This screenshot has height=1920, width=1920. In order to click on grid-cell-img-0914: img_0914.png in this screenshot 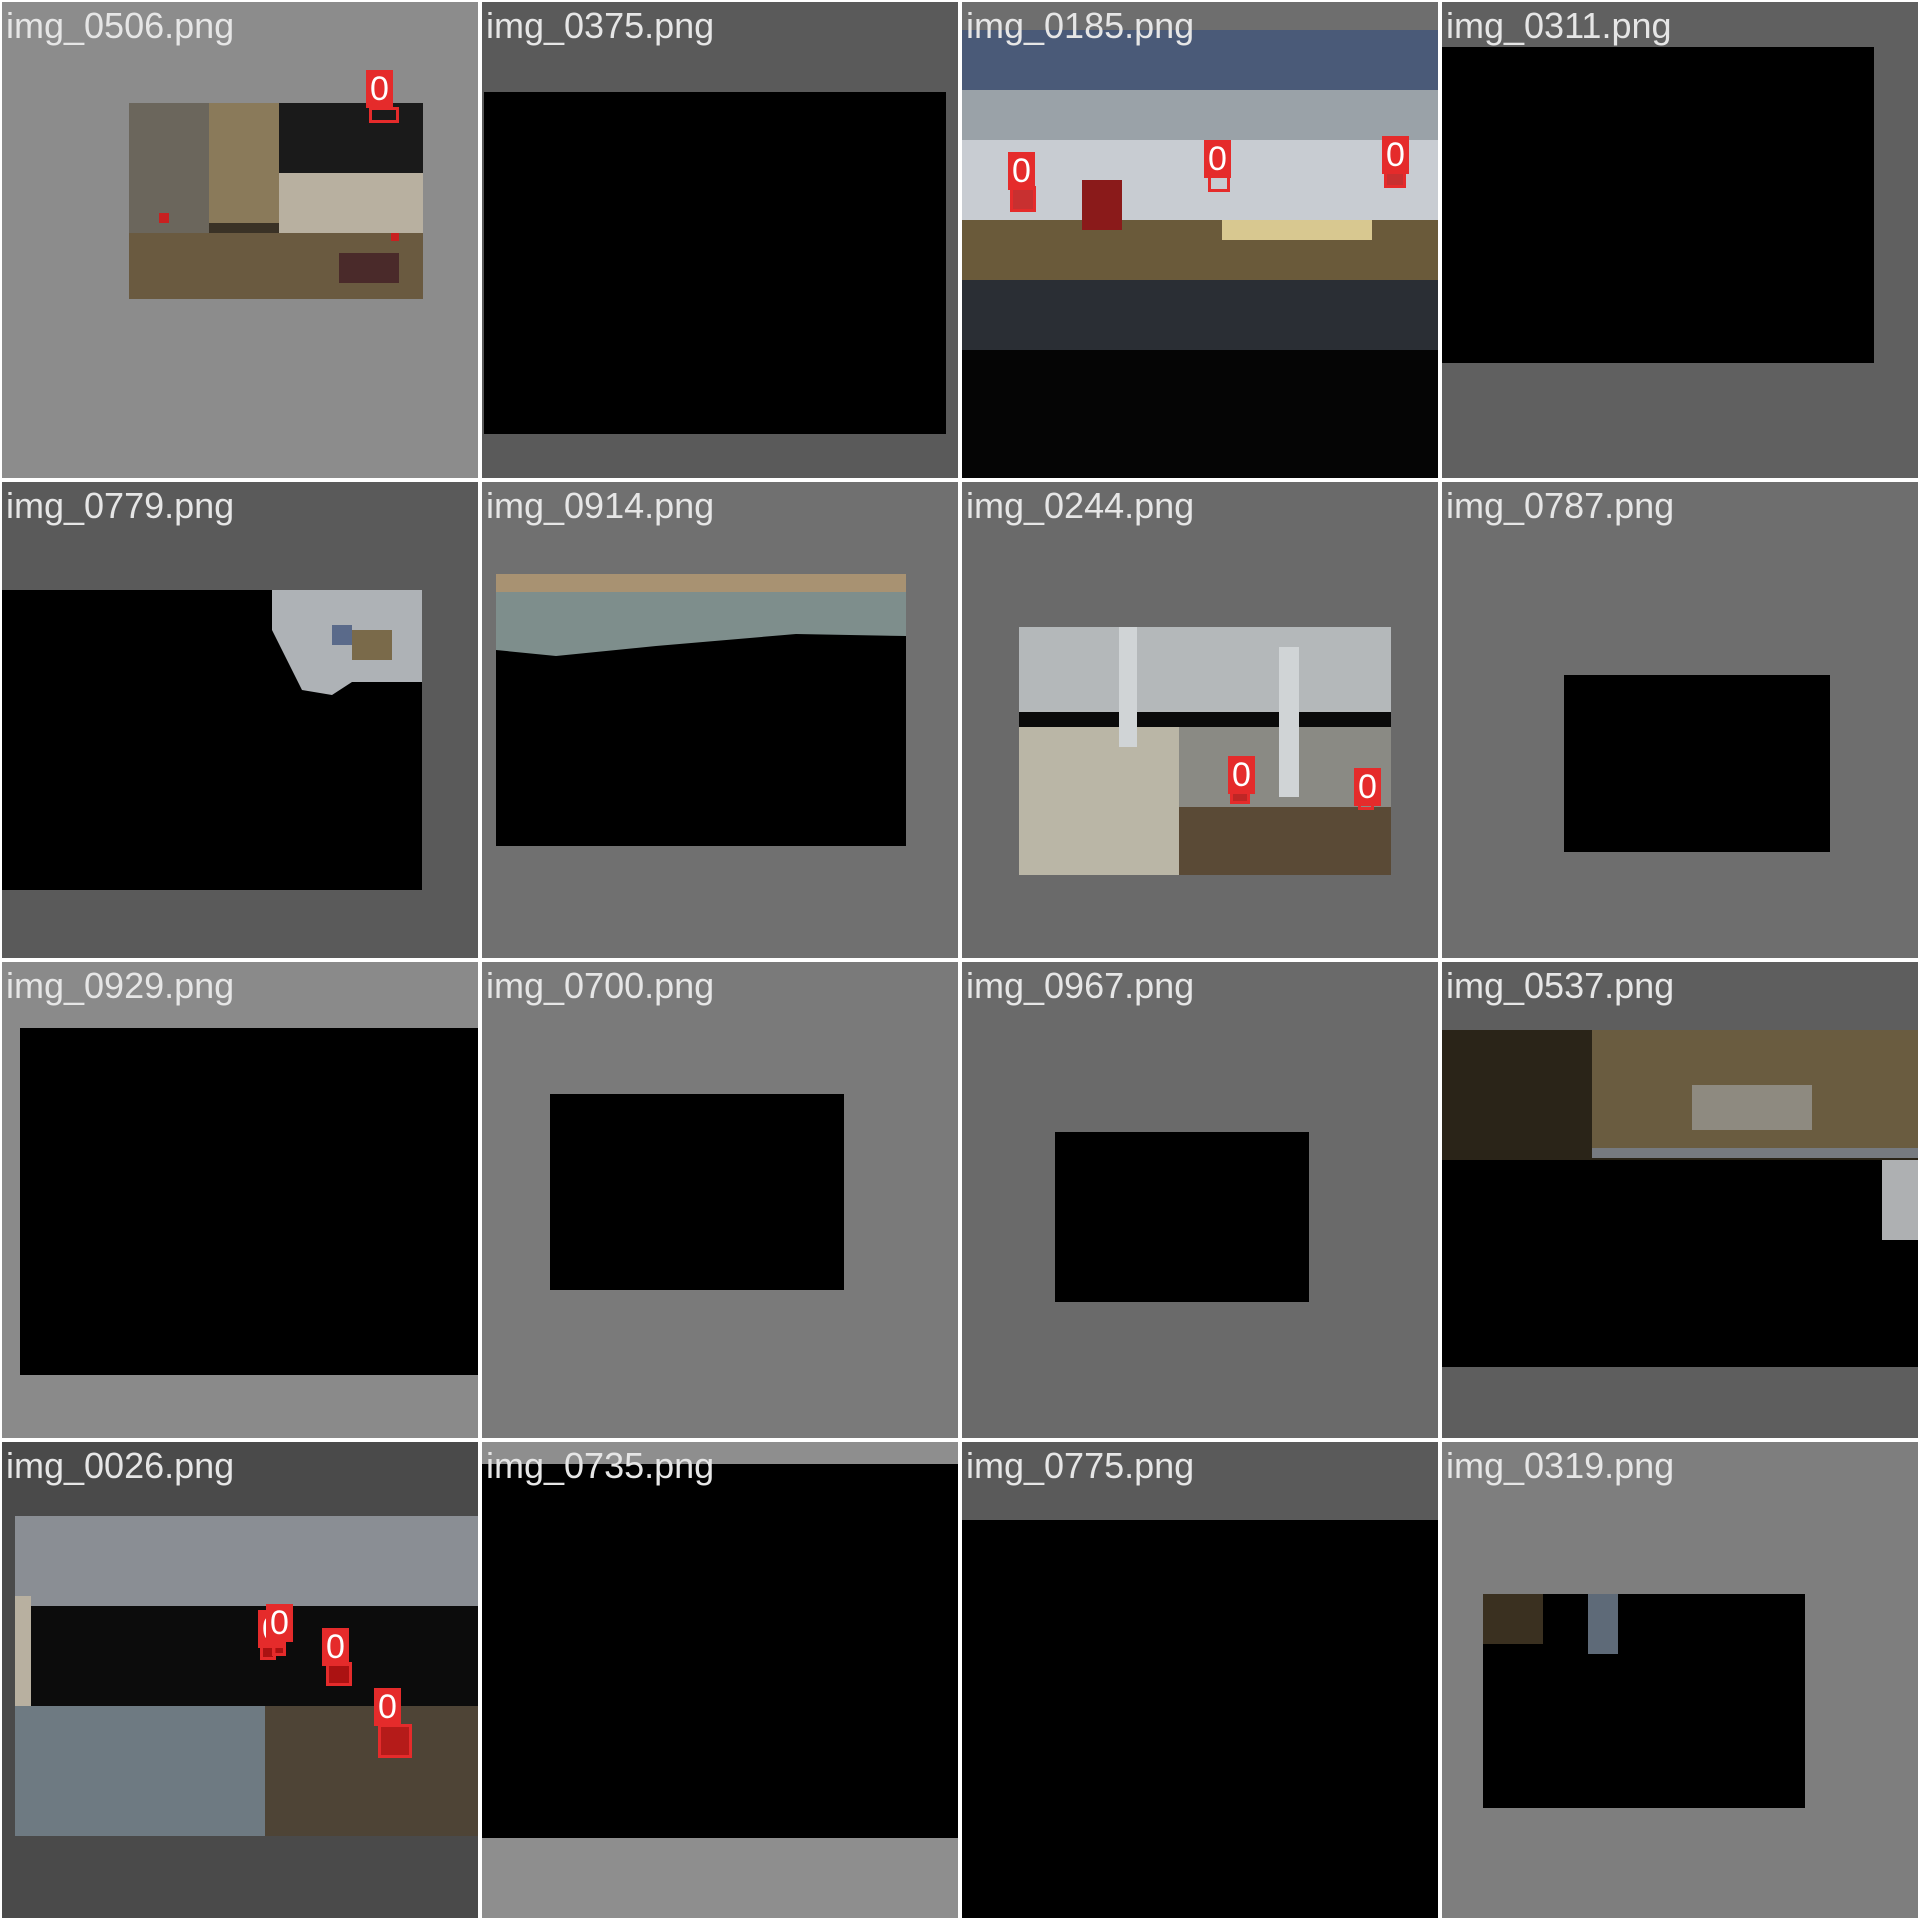, I will do `click(720, 720)`.